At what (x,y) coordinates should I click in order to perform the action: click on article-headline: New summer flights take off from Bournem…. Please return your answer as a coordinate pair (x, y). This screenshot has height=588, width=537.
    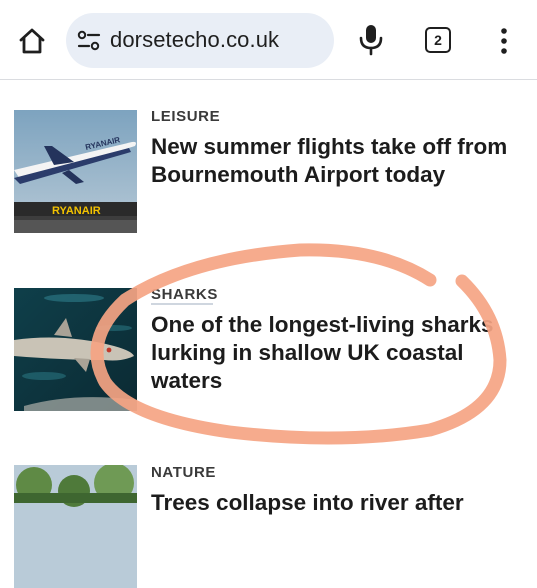
    Looking at the image, I should click on (338, 161).